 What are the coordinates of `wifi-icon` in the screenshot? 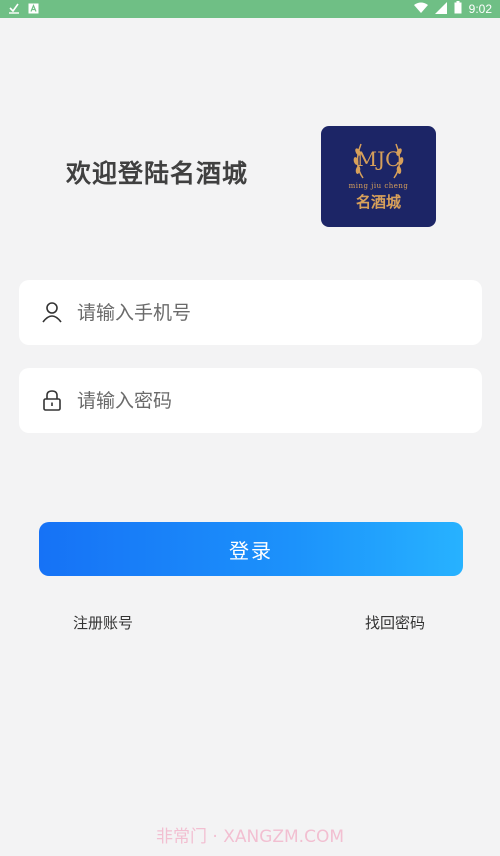 It's located at (420, 9).